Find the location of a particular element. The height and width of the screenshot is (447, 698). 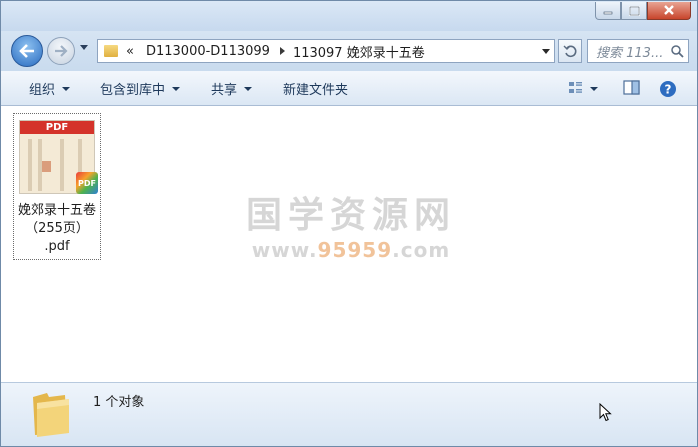

maximize-icon is located at coordinates (634, 10).